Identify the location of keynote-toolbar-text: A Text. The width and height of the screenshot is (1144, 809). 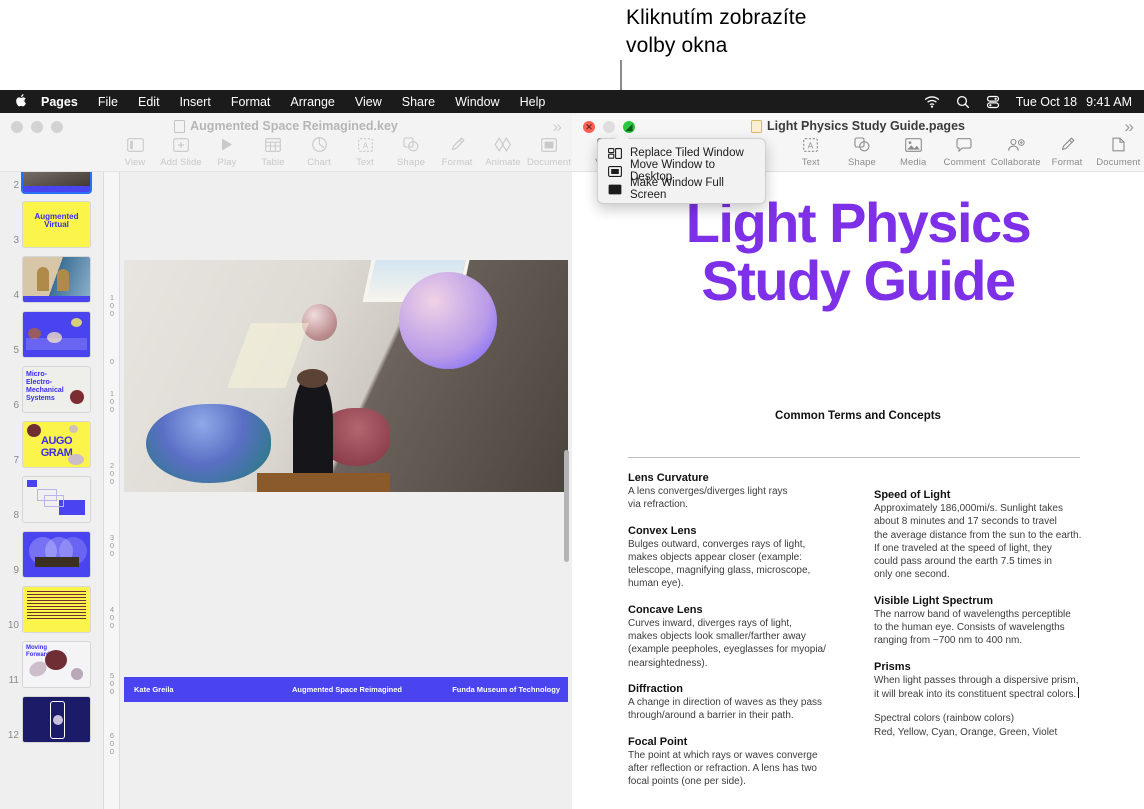
(365, 151).